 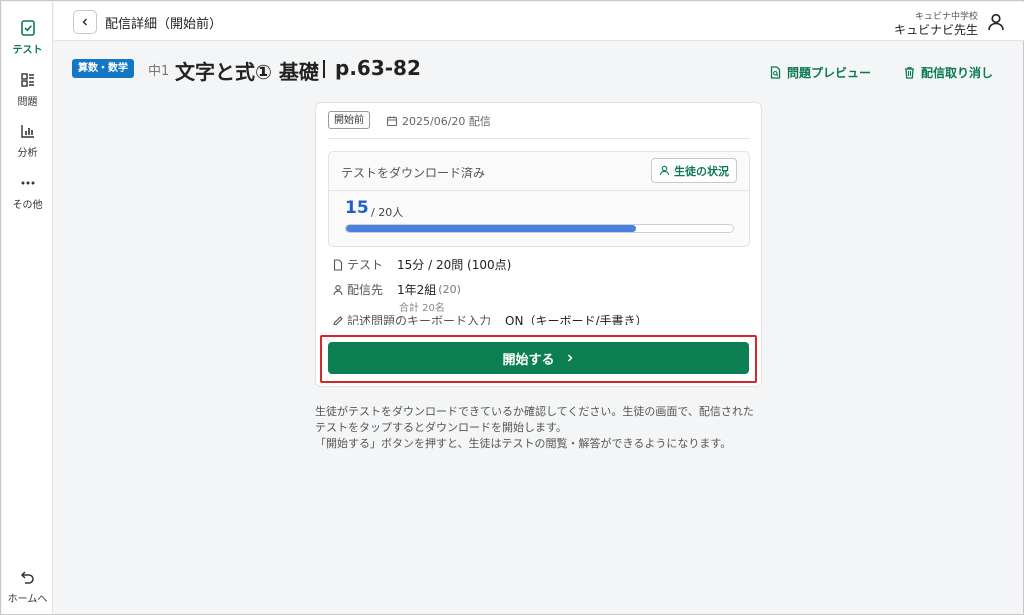 What do you see at coordinates (27, 80) in the screenshot?
I see `problems-list-icon` at bounding box center [27, 80].